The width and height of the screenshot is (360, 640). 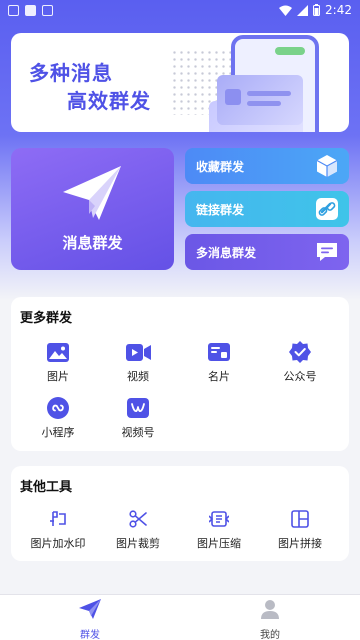 What do you see at coordinates (219, 519) in the screenshot?
I see `compress-icon` at bounding box center [219, 519].